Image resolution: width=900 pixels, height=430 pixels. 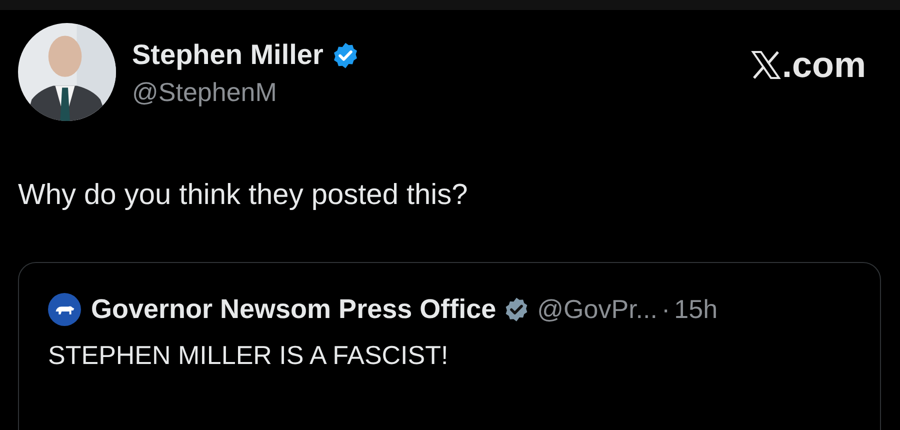 What do you see at coordinates (243, 195) in the screenshot?
I see `post-text: Why do you think they posted this?` at bounding box center [243, 195].